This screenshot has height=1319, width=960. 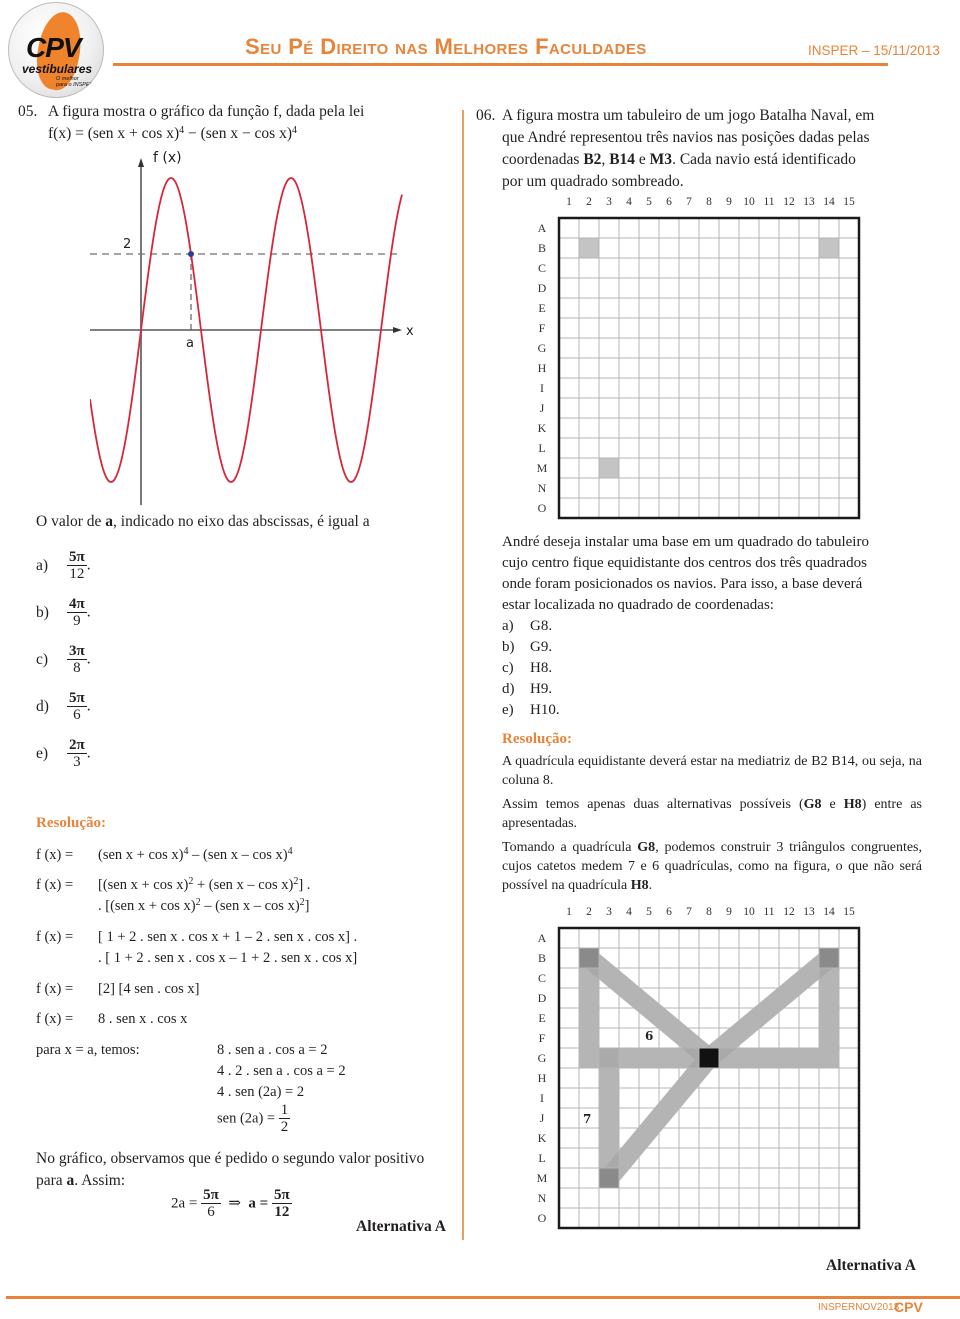 I want to click on q05-answer: Alternativa A, so click(x=401, y=1226).